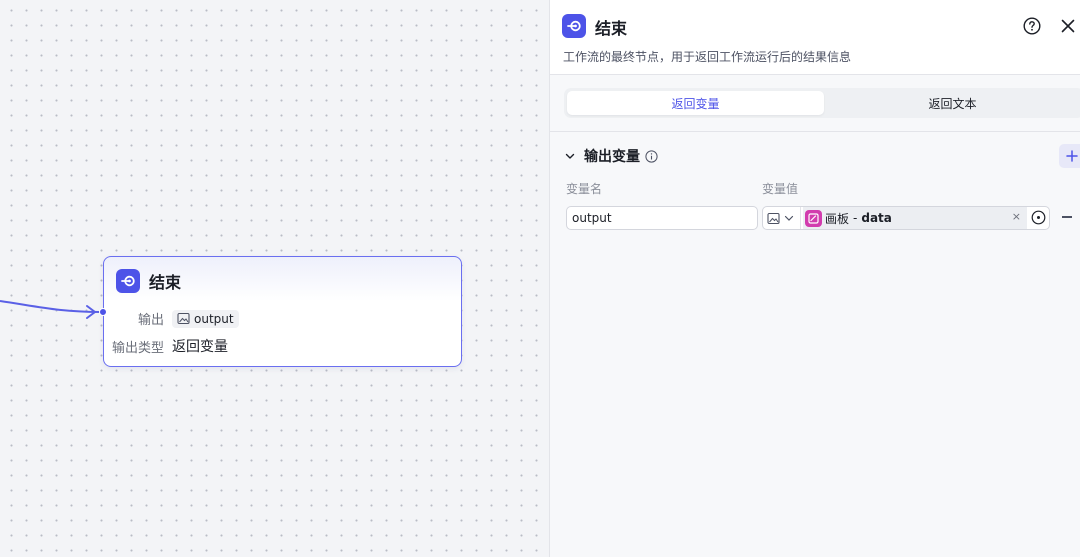 The image size is (1080, 557). What do you see at coordinates (813, 218) in the screenshot?
I see `canvas-icon` at bounding box center [813, 218].